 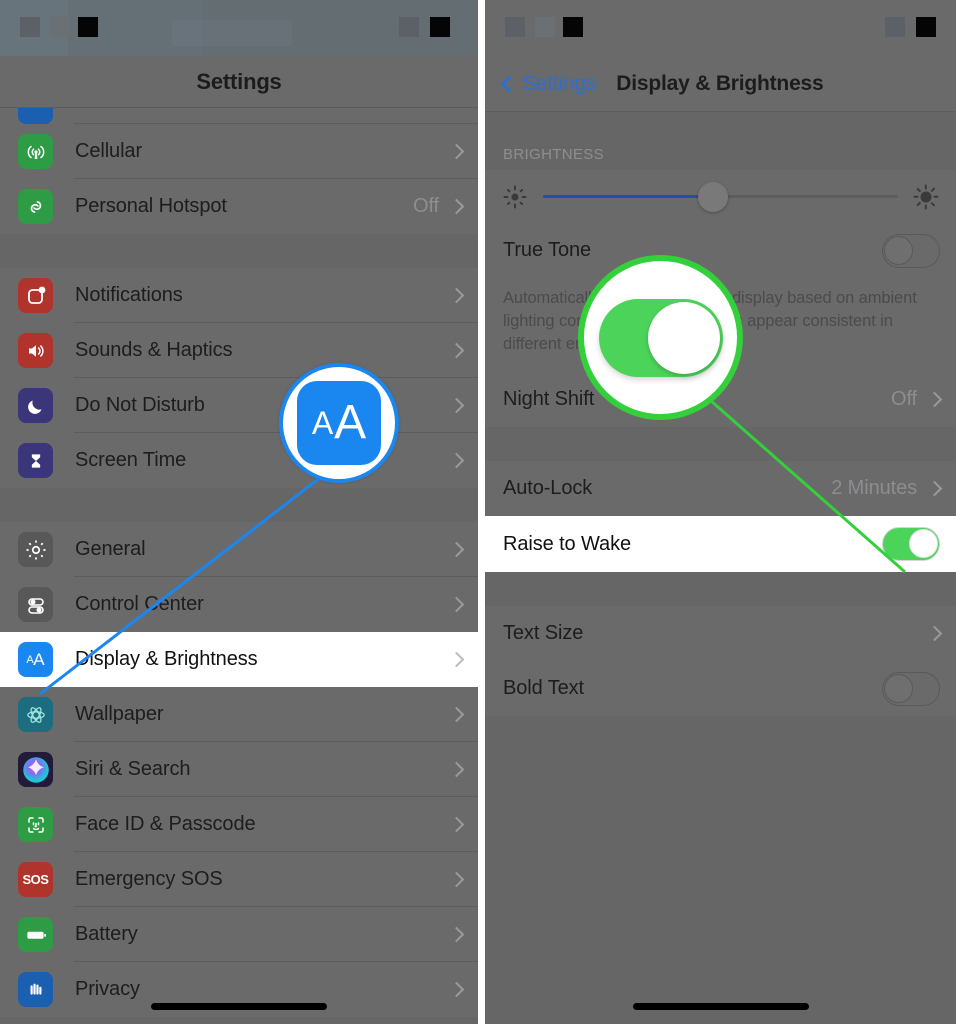 I want to click on wifi-icon, so click(x=35, y=116).